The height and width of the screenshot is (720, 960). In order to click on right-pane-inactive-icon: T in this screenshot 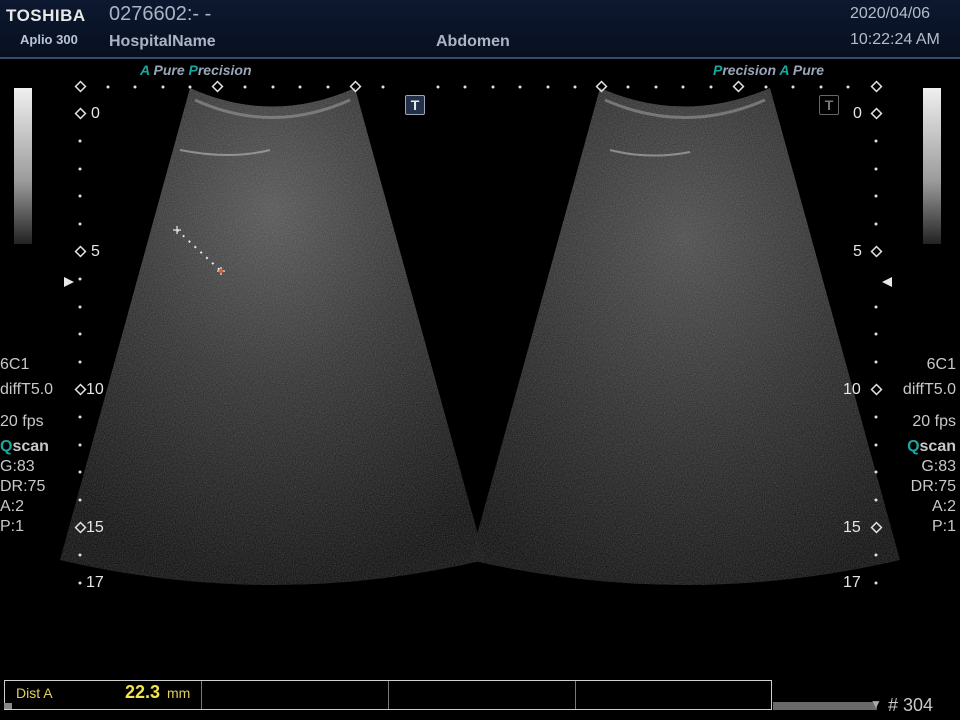, I will do `click(829, 105)`.